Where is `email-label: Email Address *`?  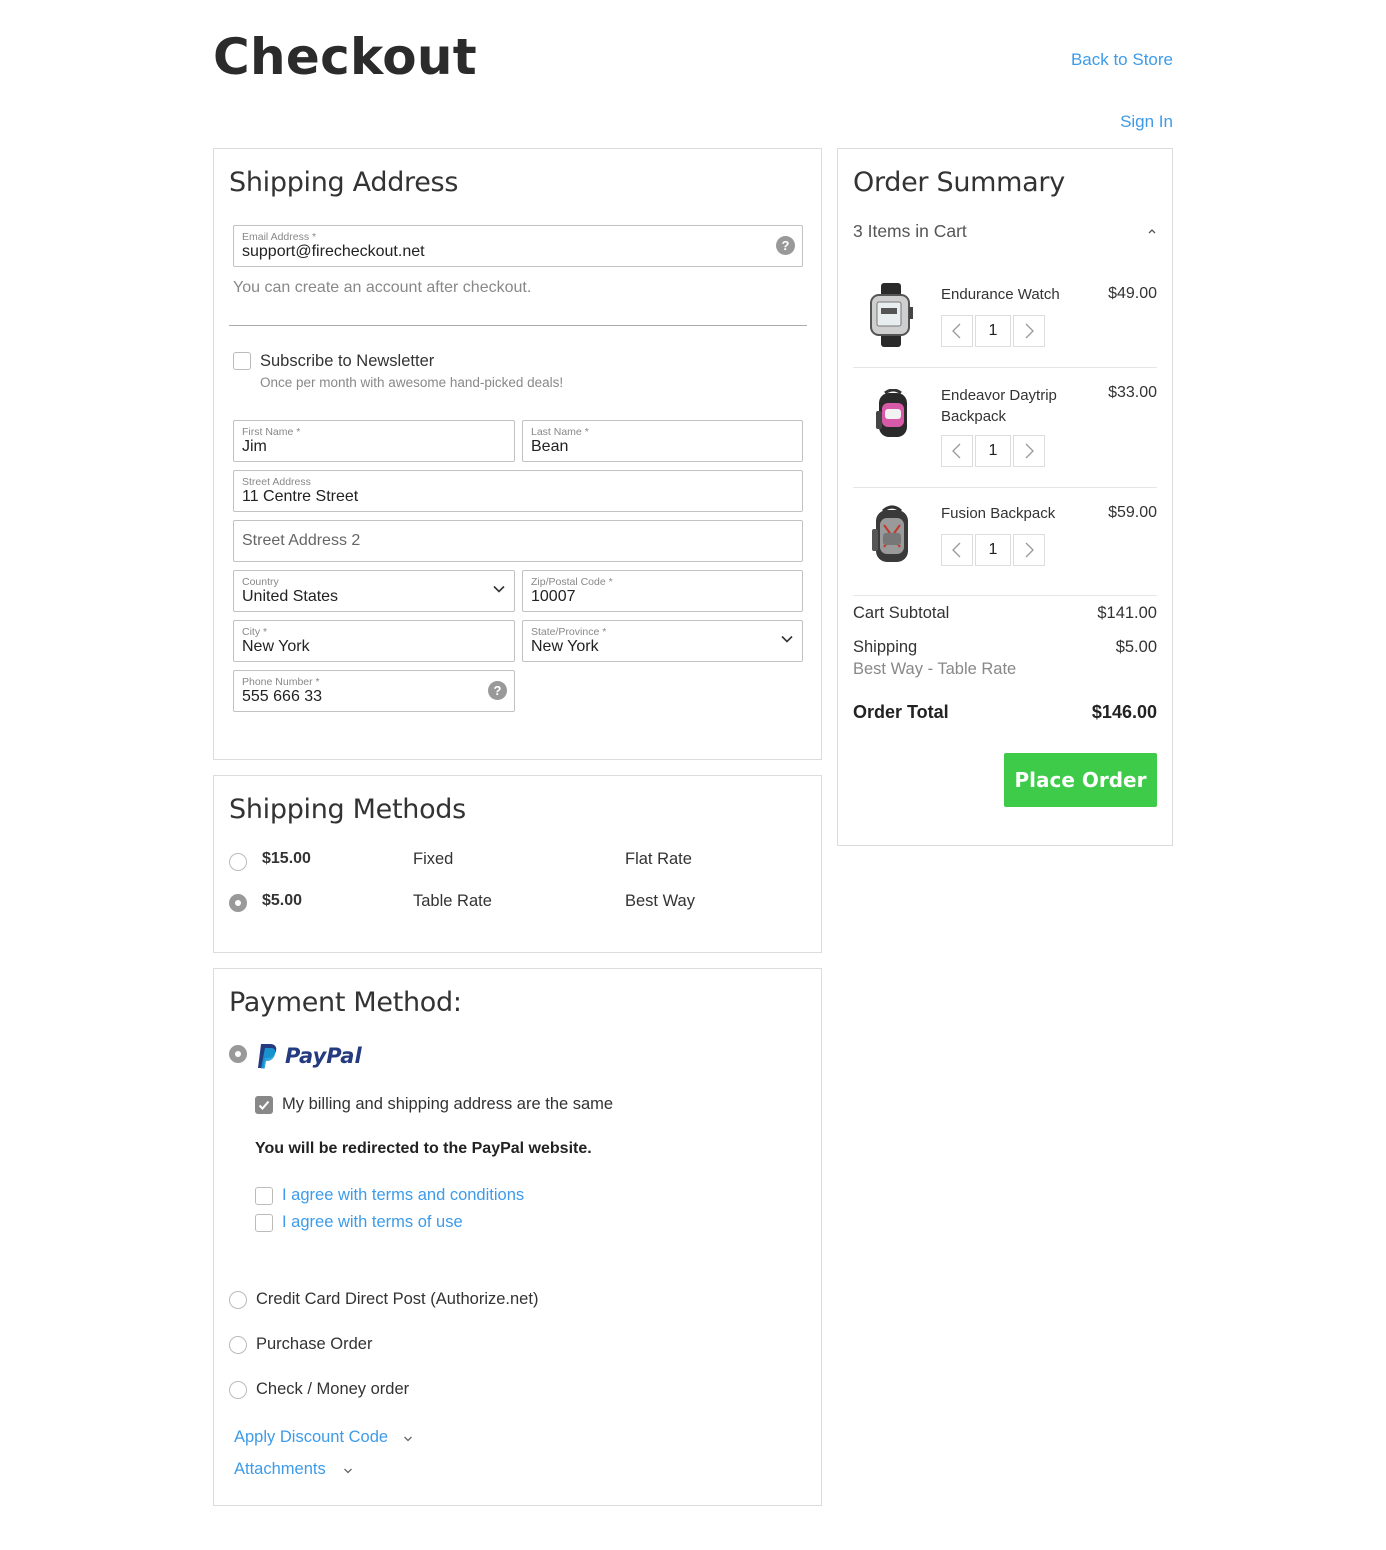 email-label: Email Address * is located at coordinates (279, 237).